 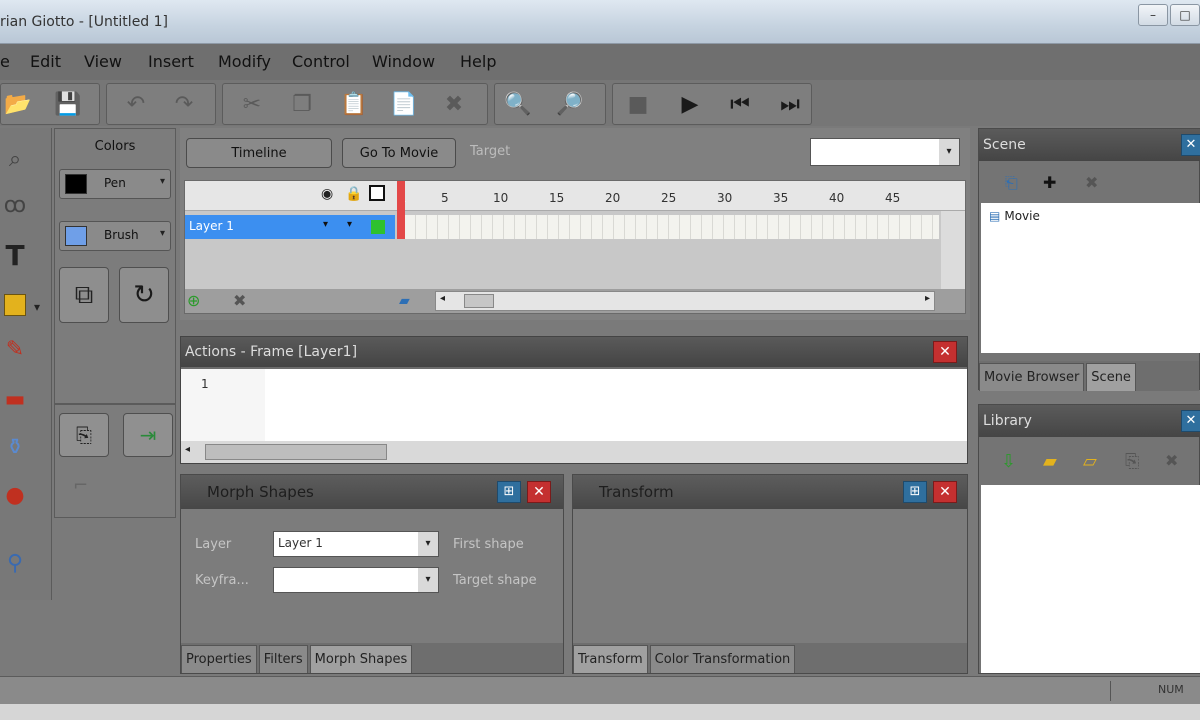 I want to click on tab-properties: Properties, so click(x=219, y=659).